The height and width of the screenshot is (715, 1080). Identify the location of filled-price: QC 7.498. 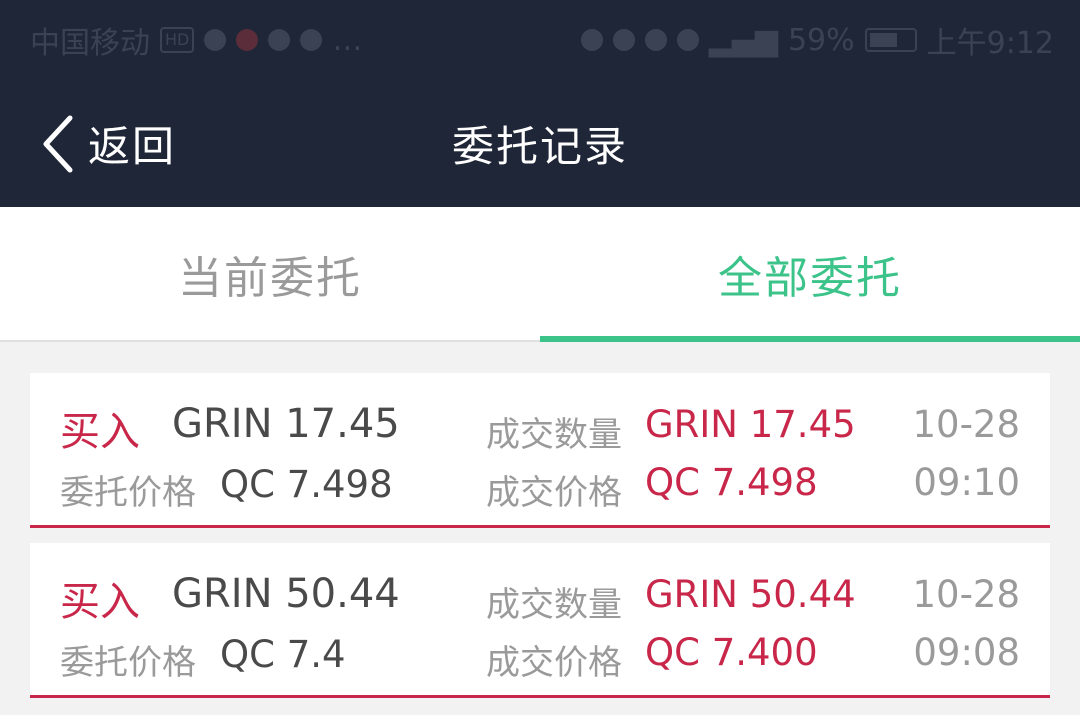
(731, 482).